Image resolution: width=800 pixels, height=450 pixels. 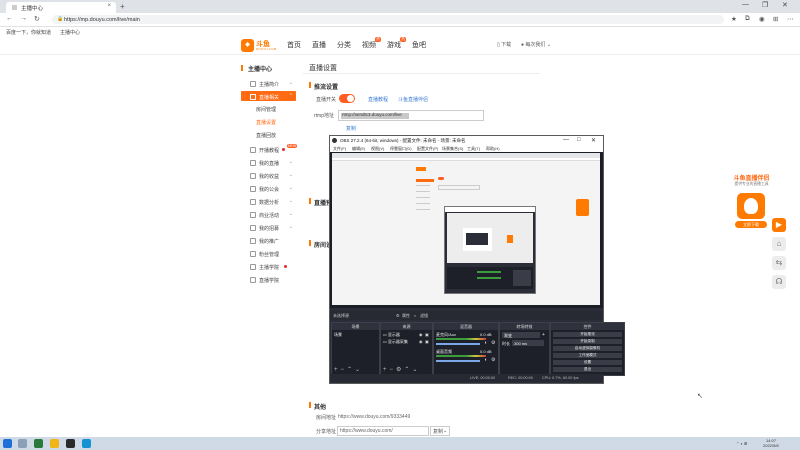 I want to click on room-url-value: https://www.douyu.com/9333449, so click(x=374, y=417).